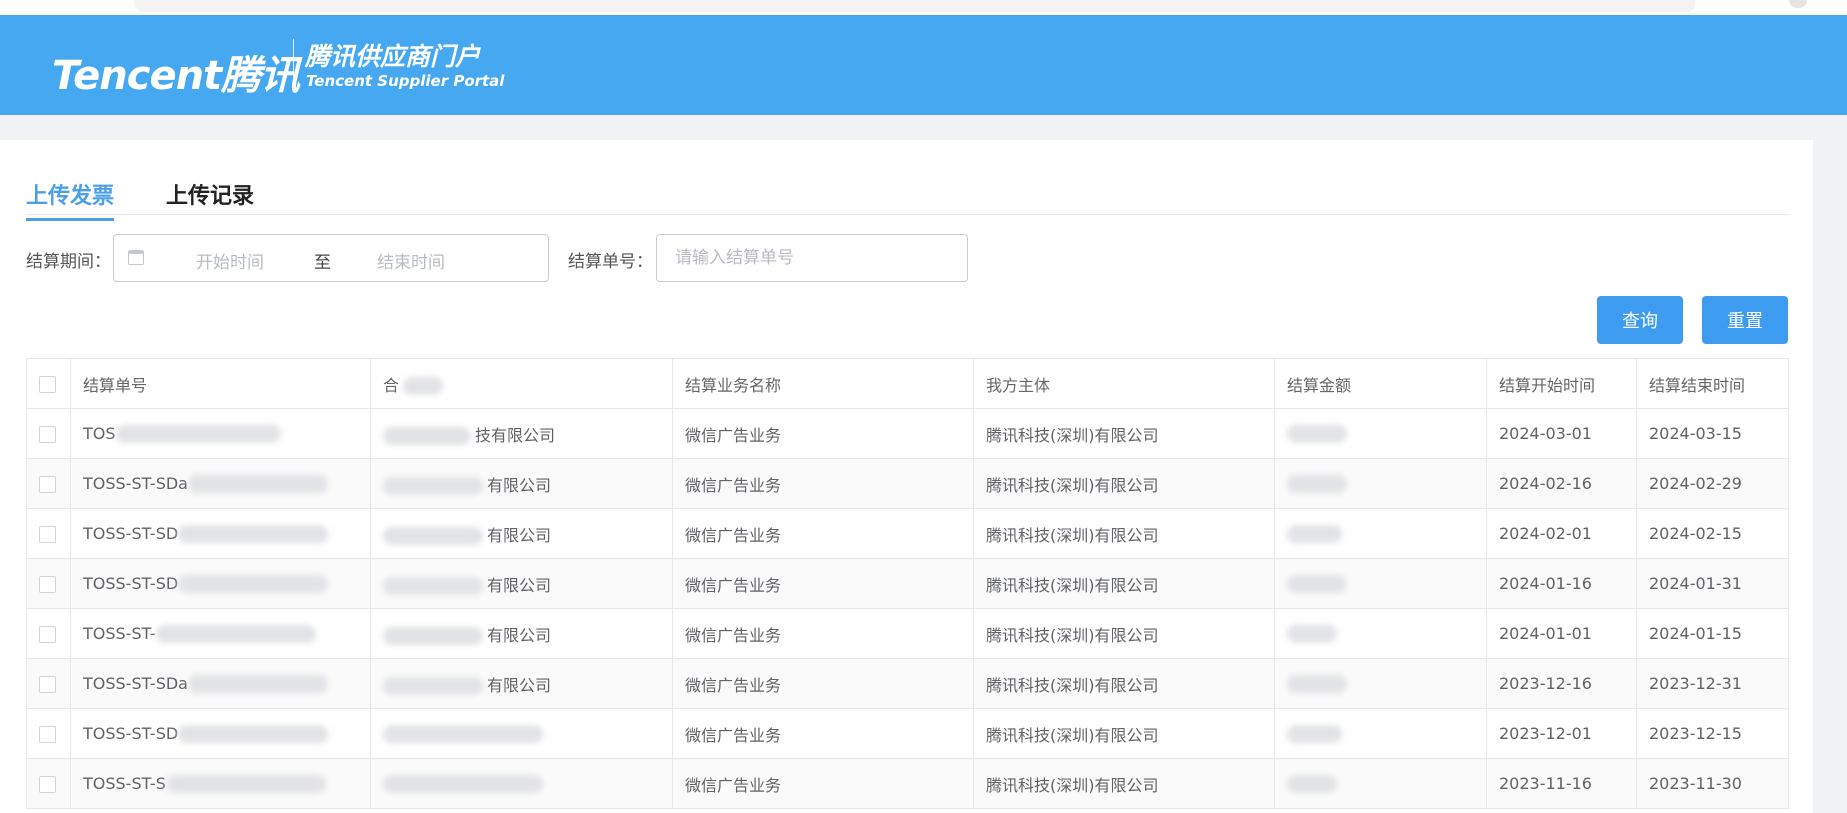  Describe the element at coordinates (68, 262) in the screenshot. I see `period-label: 结算期间：` at that location.